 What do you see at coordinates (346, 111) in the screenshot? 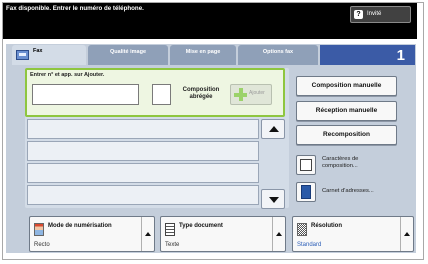
I see `manual-receive-button: Réception manuelle` at bounding box center [346, 111].